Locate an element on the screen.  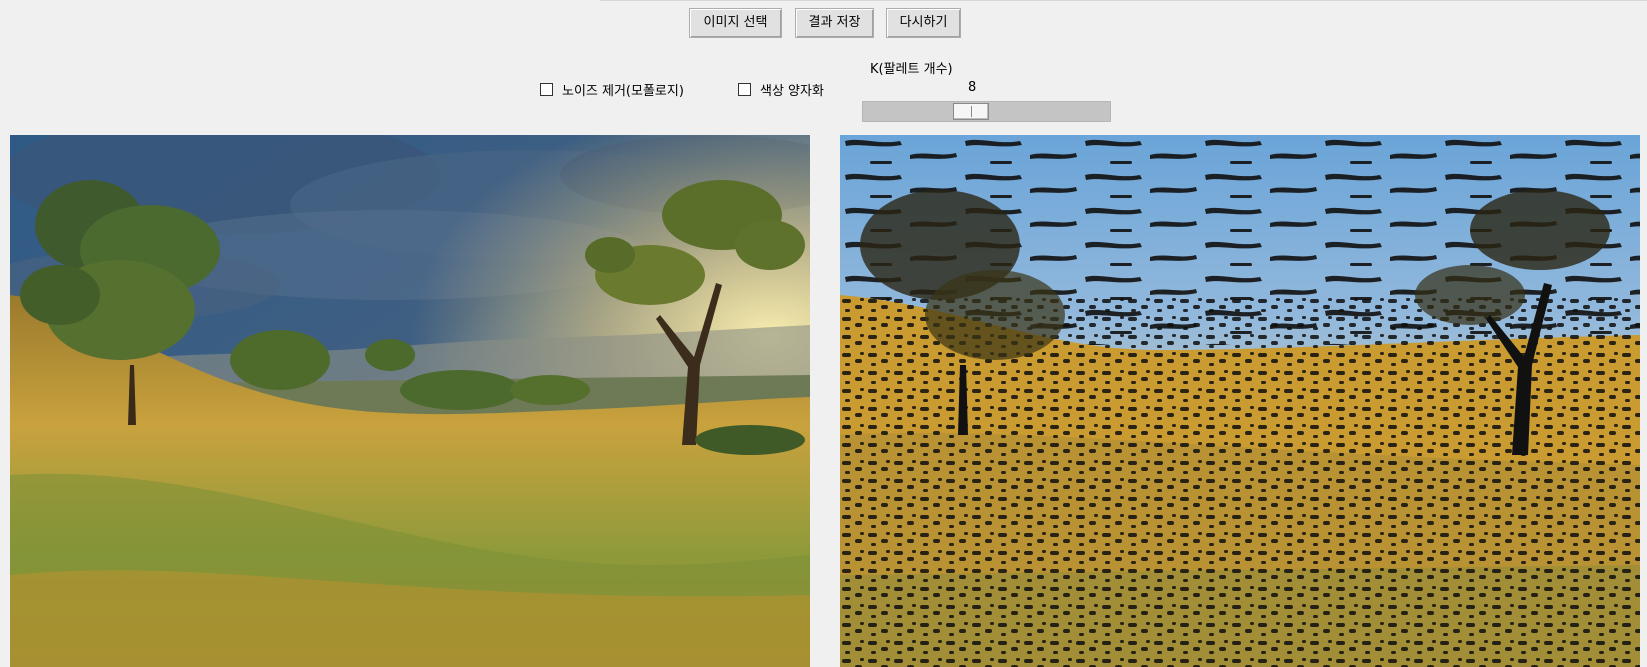
save-result-button: 결과 저장 is located at coordinates (834, 23).